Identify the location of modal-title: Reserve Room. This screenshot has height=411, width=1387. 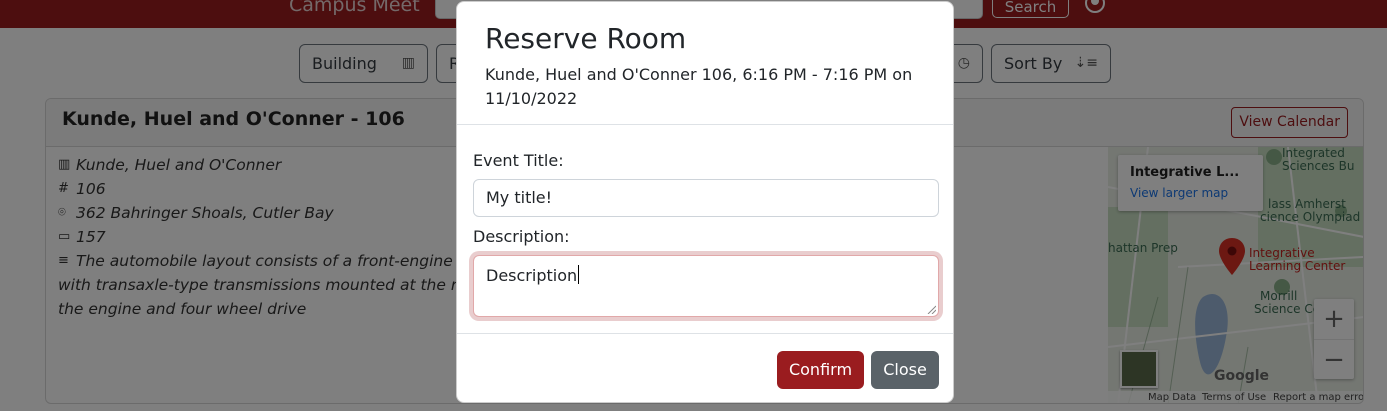
(586, 38).